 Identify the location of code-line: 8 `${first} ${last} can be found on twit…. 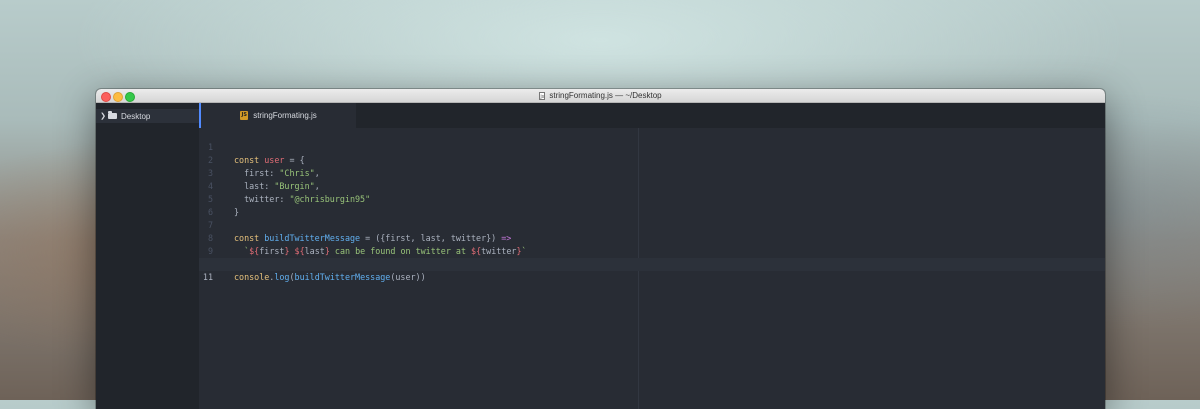
(652, 237).